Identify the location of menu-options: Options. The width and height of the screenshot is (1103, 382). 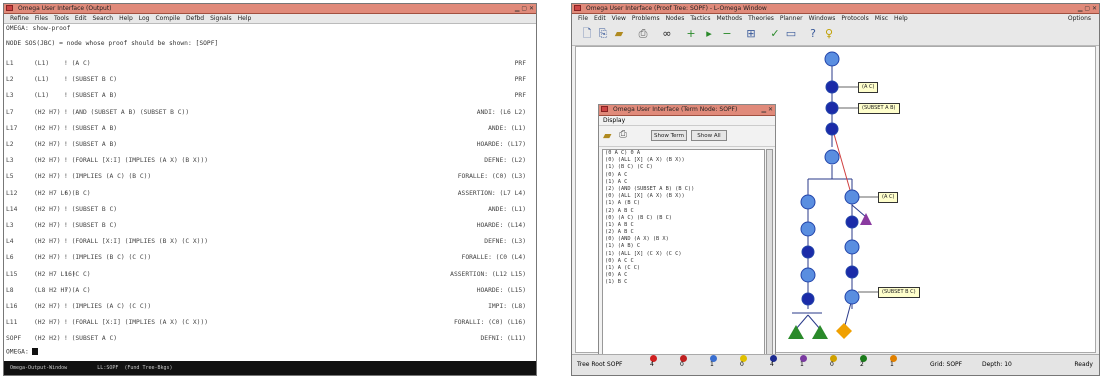
(1079, 18).